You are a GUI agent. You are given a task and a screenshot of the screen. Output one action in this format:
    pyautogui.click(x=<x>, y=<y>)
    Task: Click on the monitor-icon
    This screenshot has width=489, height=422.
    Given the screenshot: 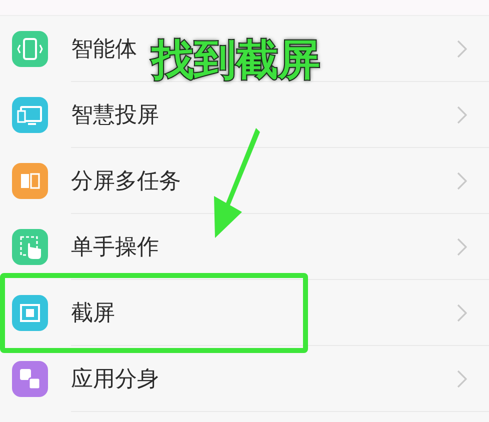 What is the action you would take?
    pyautogui.click(x=30, y=115)
    